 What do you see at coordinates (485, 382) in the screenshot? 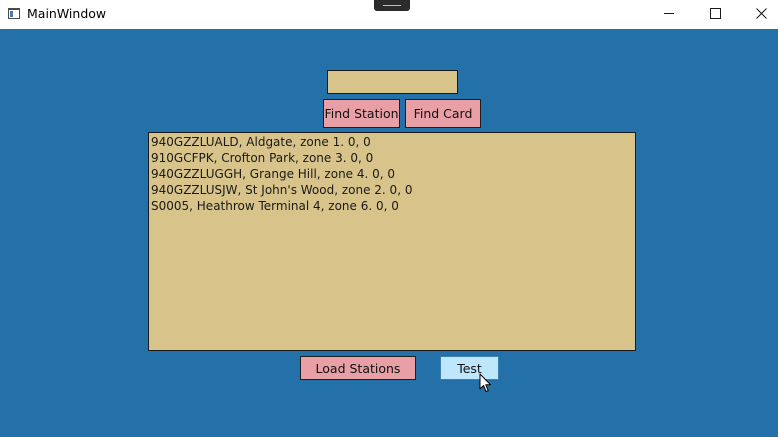
I see `mouse-pointer-icon` at bounding box center [485, 382].